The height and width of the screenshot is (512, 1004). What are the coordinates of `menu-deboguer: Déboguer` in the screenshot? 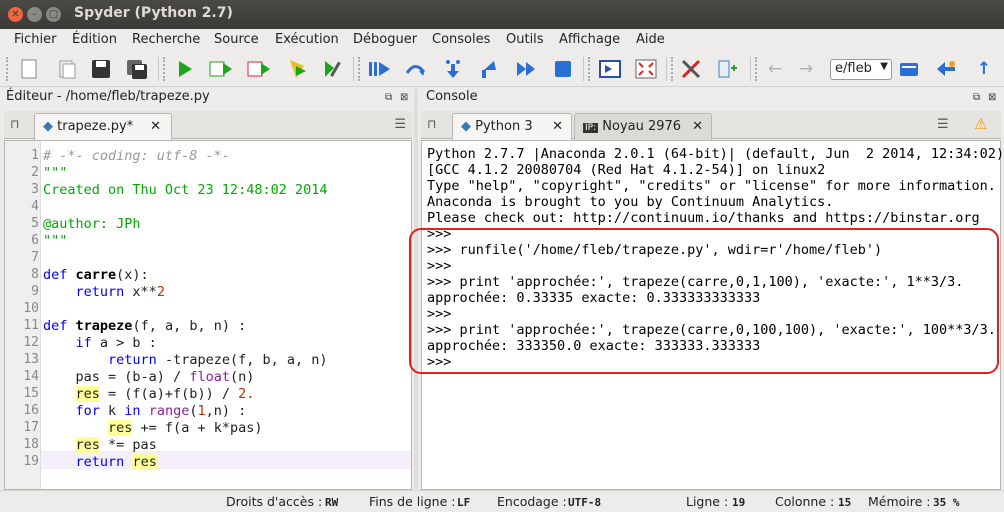 It's located at (385, 39).